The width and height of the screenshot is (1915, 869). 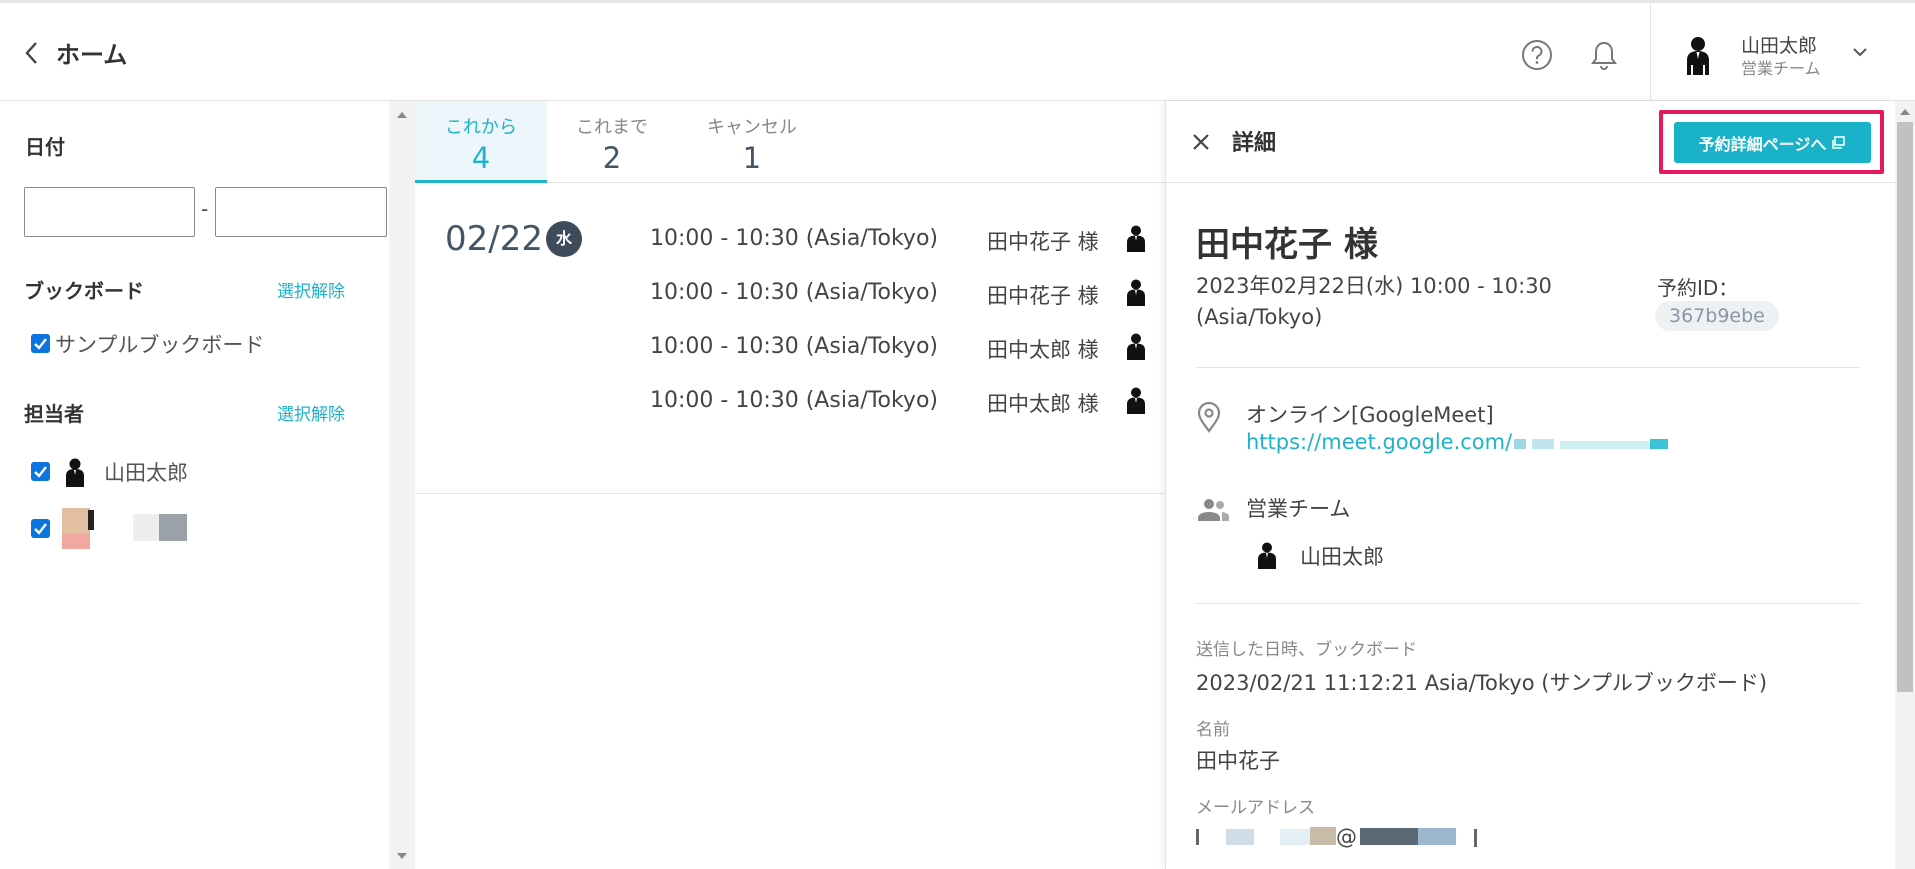 I want to click on email-field-value: @, so click(x=1346, y=837).